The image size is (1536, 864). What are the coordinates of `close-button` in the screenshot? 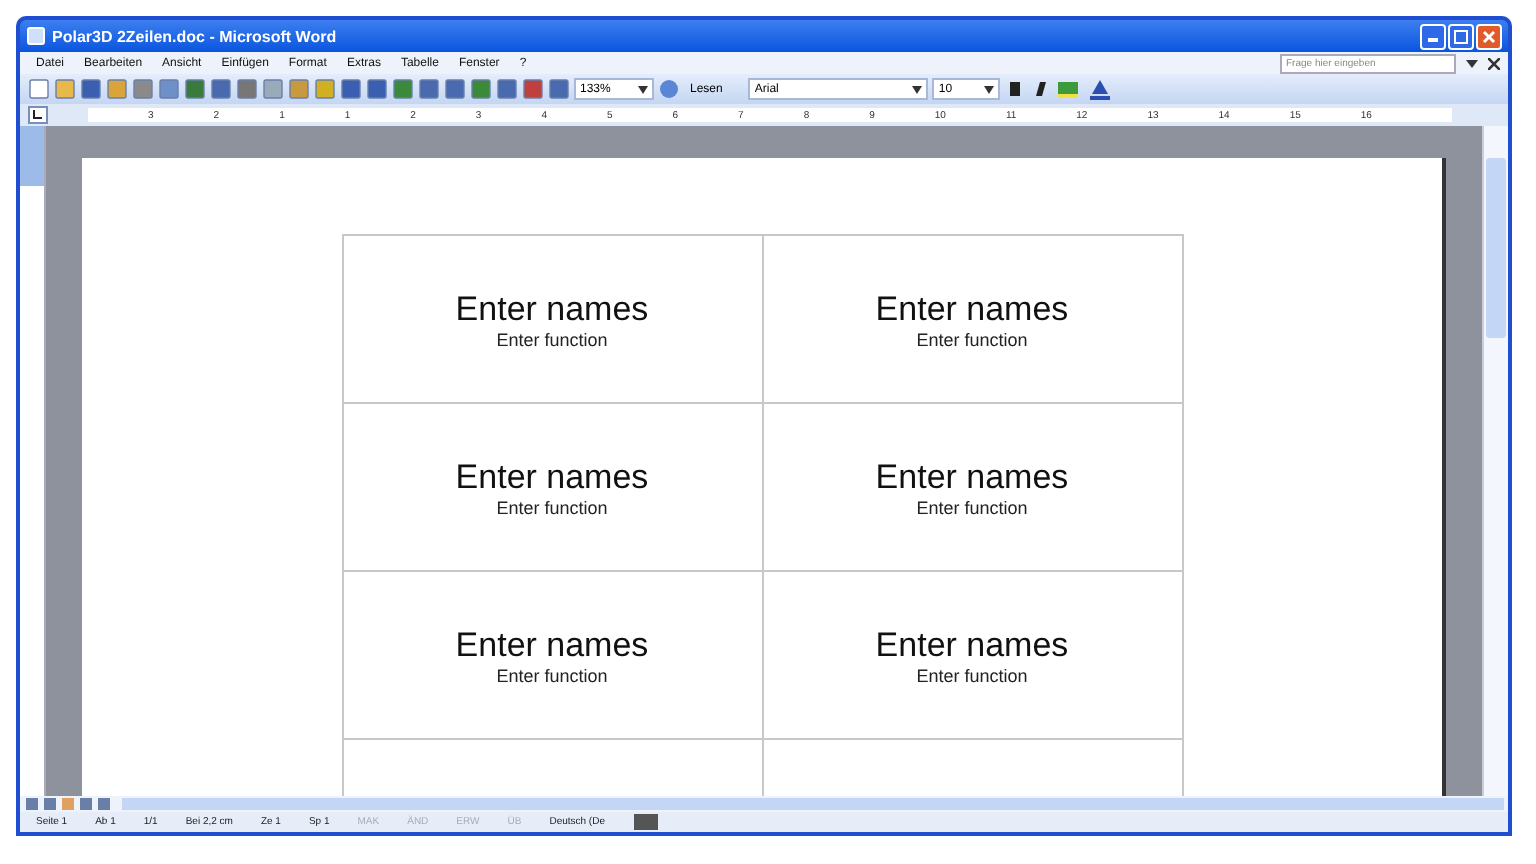 It's located at (1489, 36).